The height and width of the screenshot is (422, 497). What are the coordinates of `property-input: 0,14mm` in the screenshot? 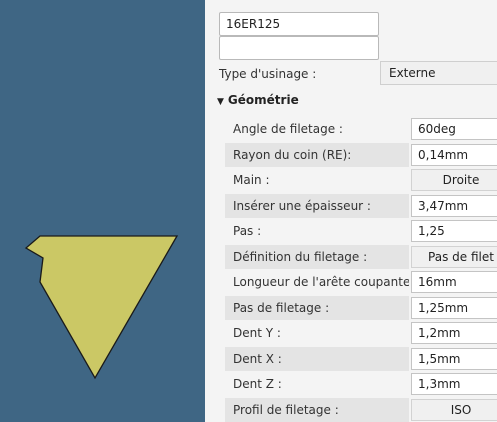 It's located at (454, 155).